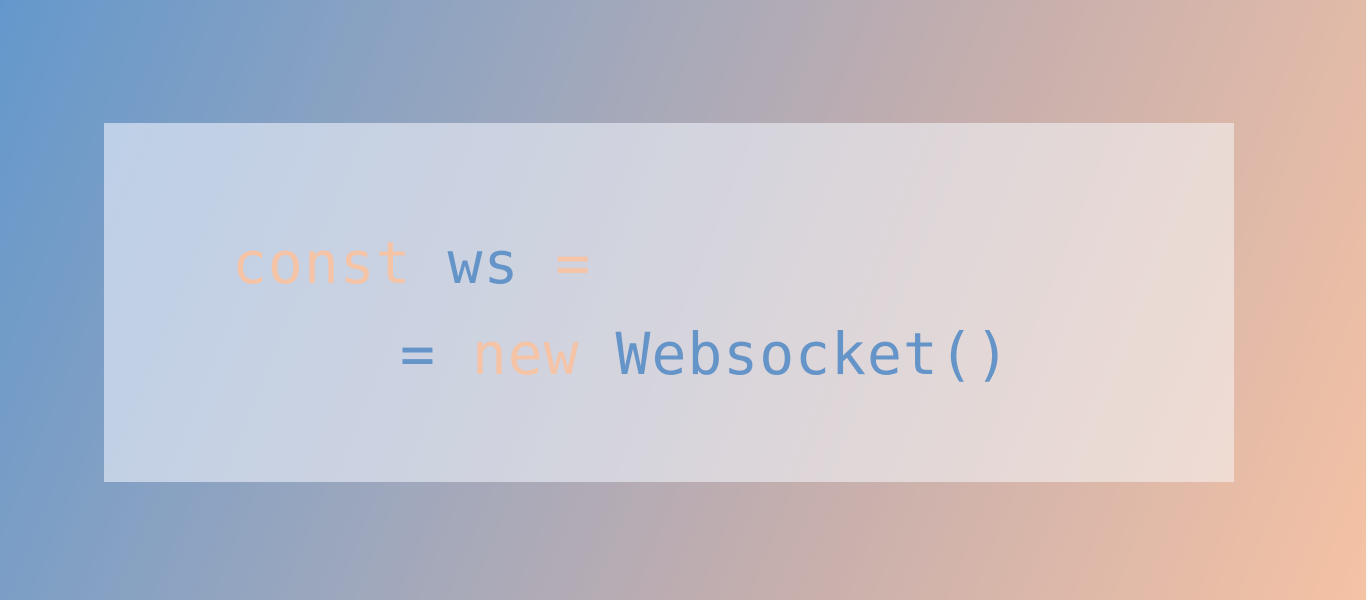  Describe the element at coordinates (525, 354) in the screenshot. I see `new-keyword: new` at that location.